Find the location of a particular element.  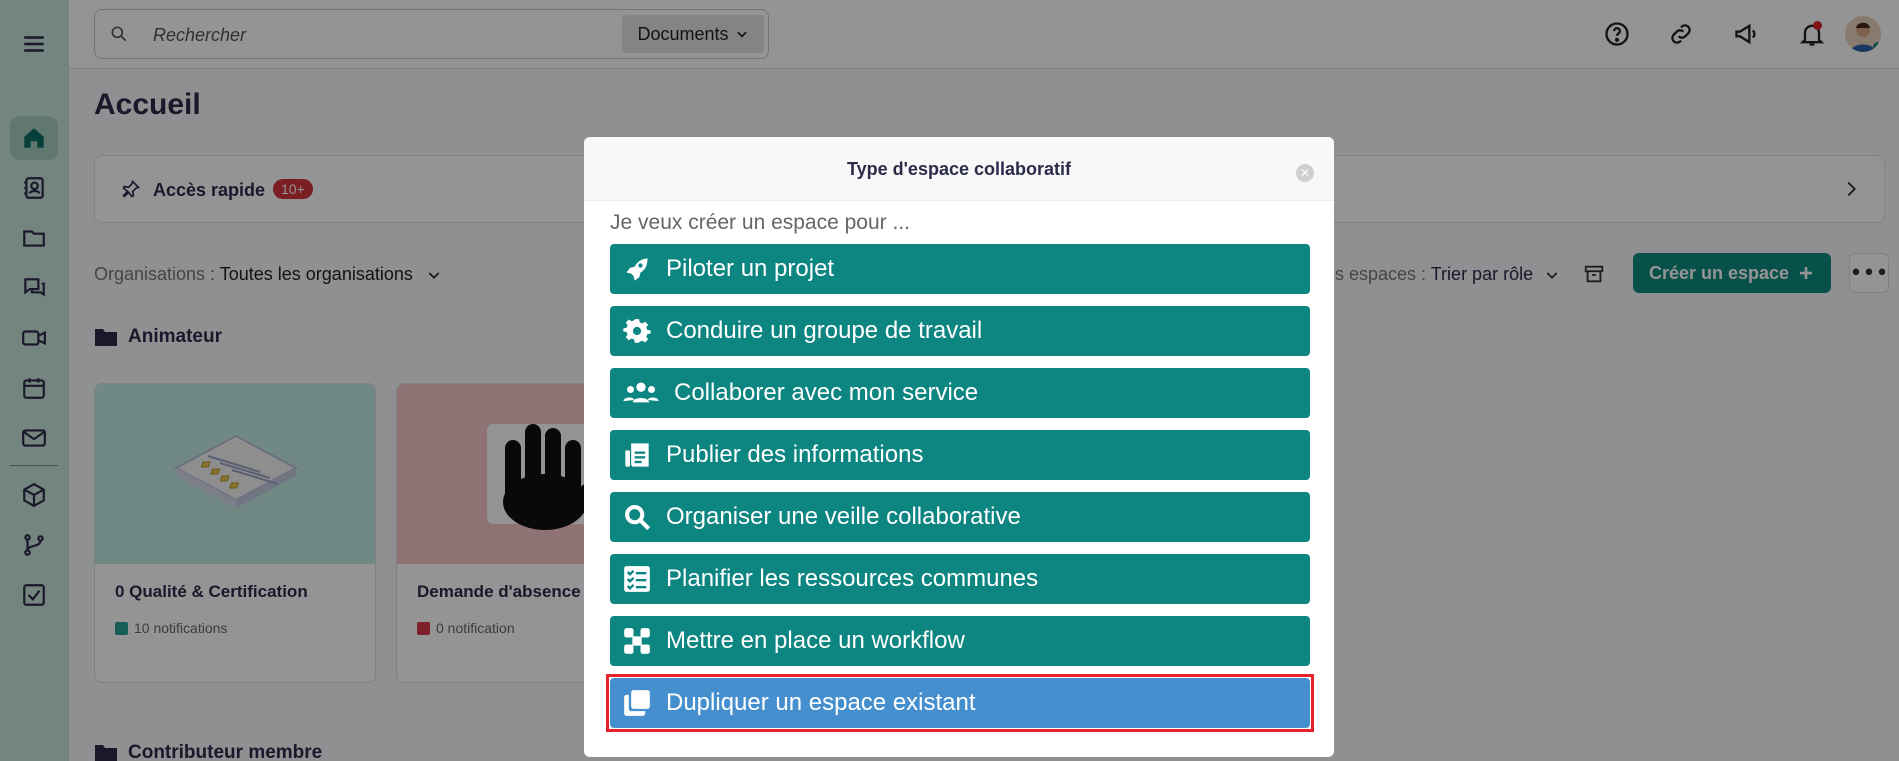

option-label: Organiser une veille collaborative is located at coordinates (843, 516).